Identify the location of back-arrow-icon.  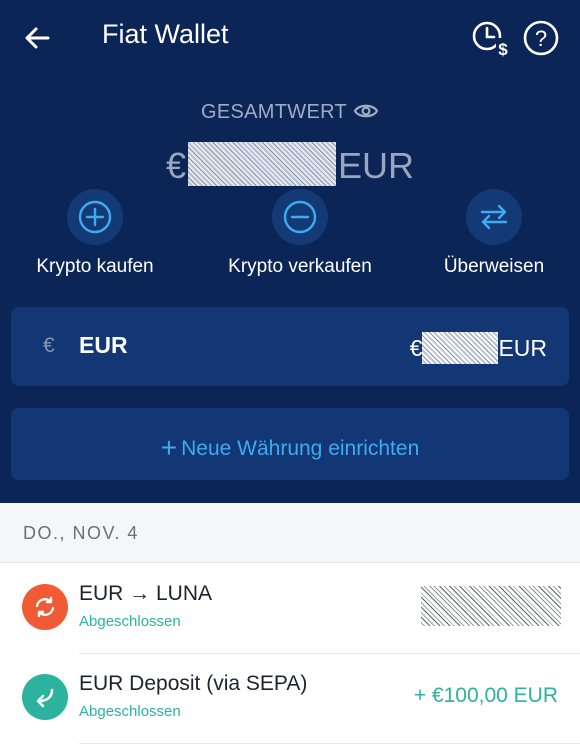
(37, 38).